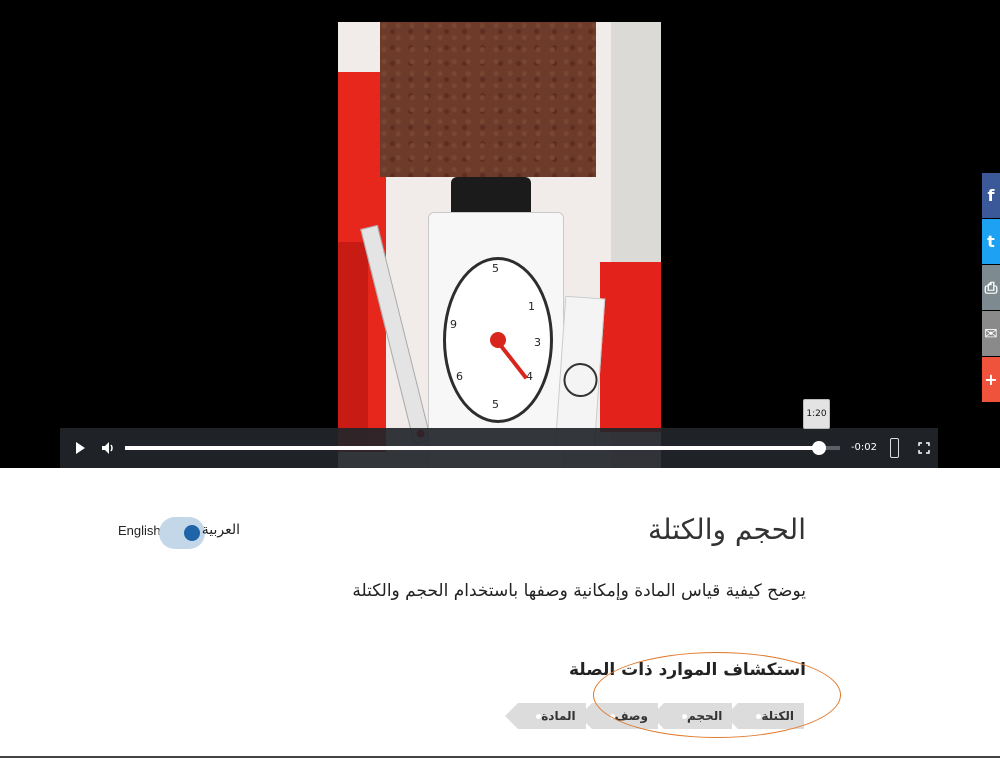  I want to click on video-controls: -0:02, so click(499, 448).